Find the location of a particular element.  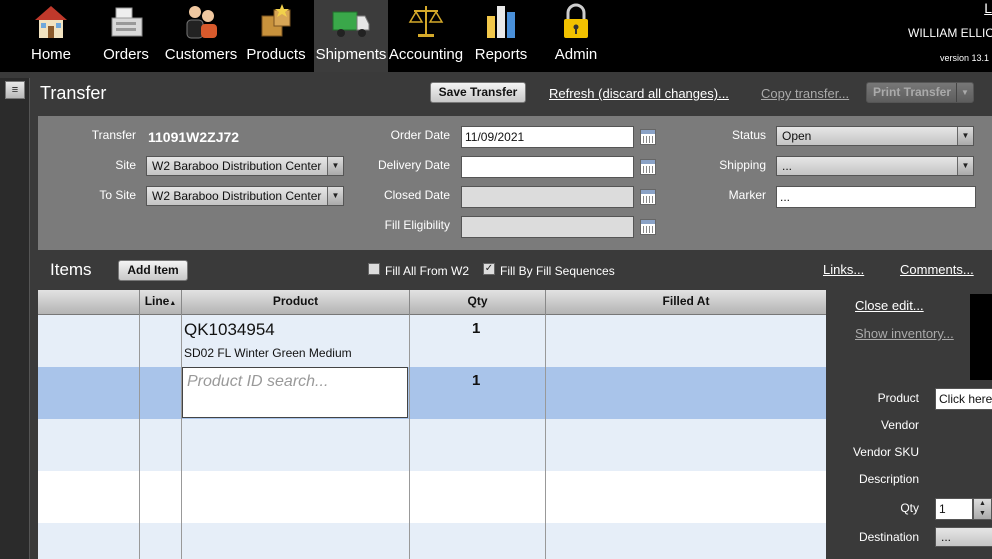

save-transfer-button: Save Transfer is located at coordinates (478, 92).